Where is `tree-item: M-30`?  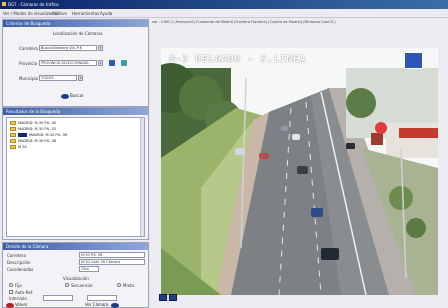 tree-item: M-30 is located at coordinates (18, 147).